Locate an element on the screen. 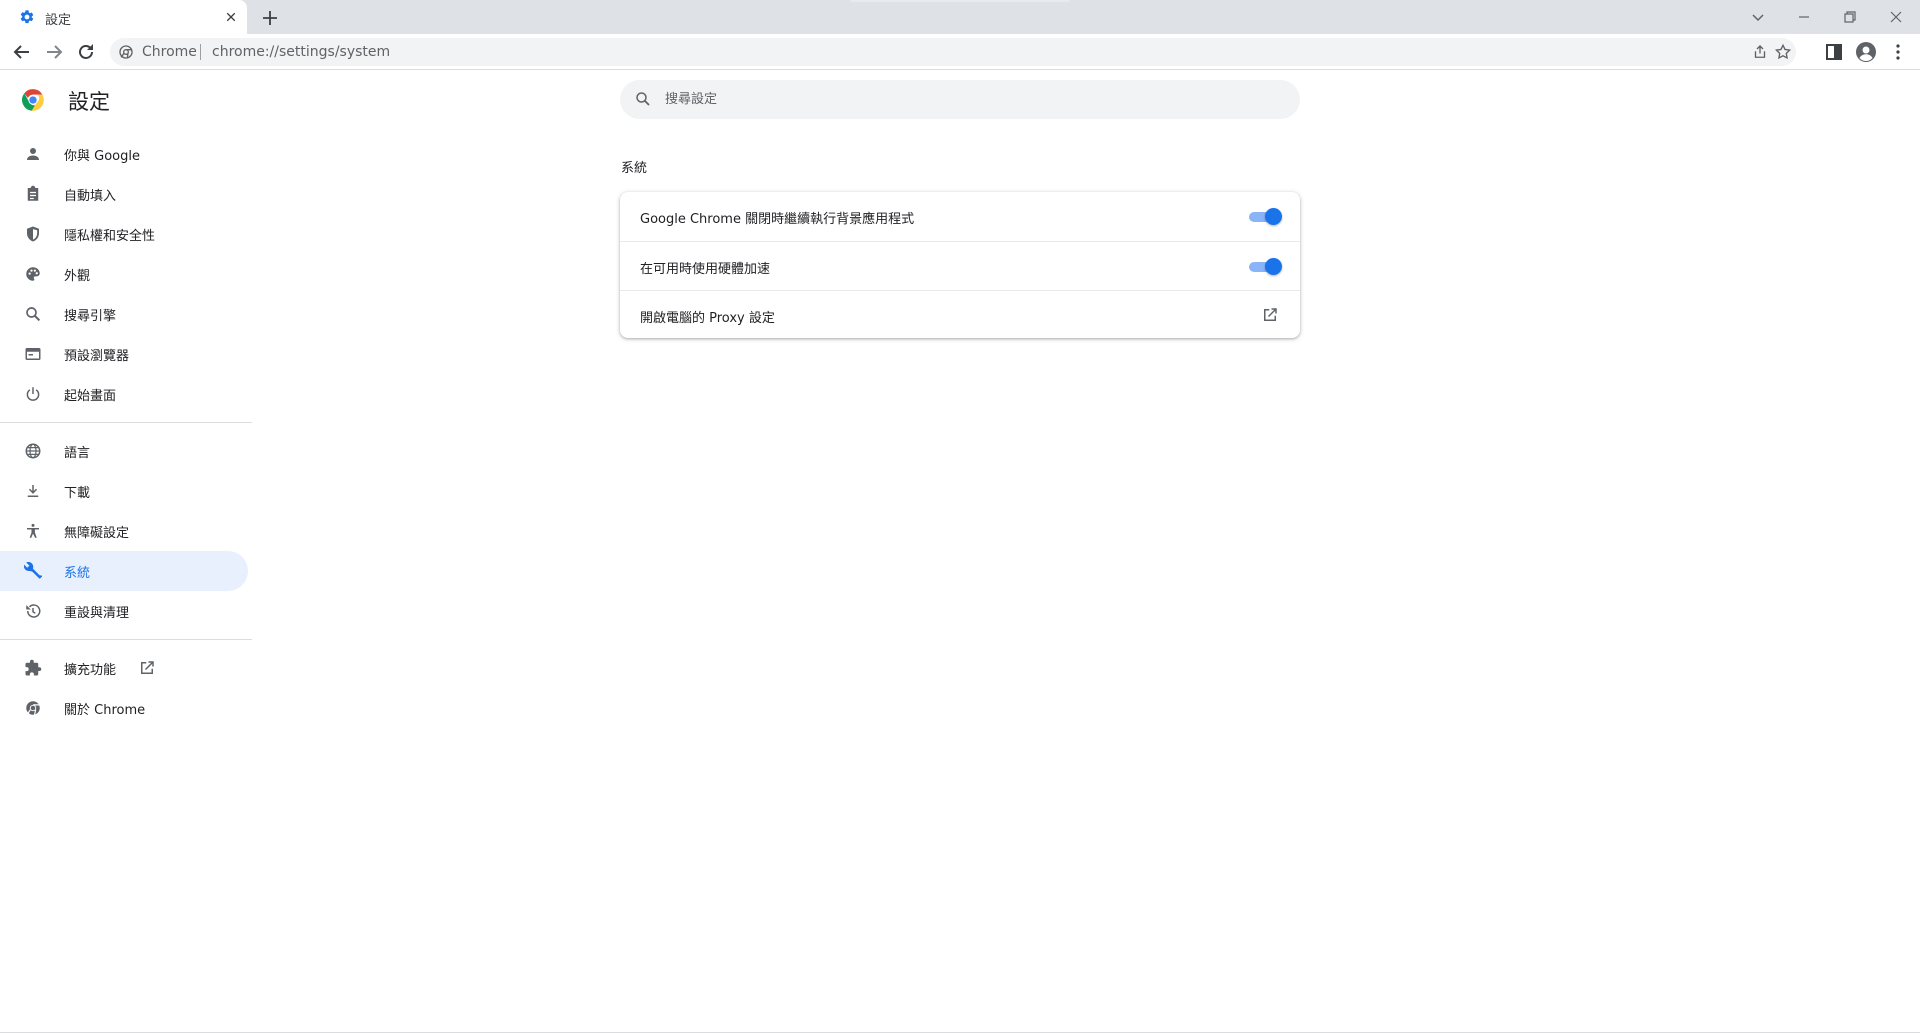 The image size is (1920, 1033). reload-icon is located at coordinates (86, 52).